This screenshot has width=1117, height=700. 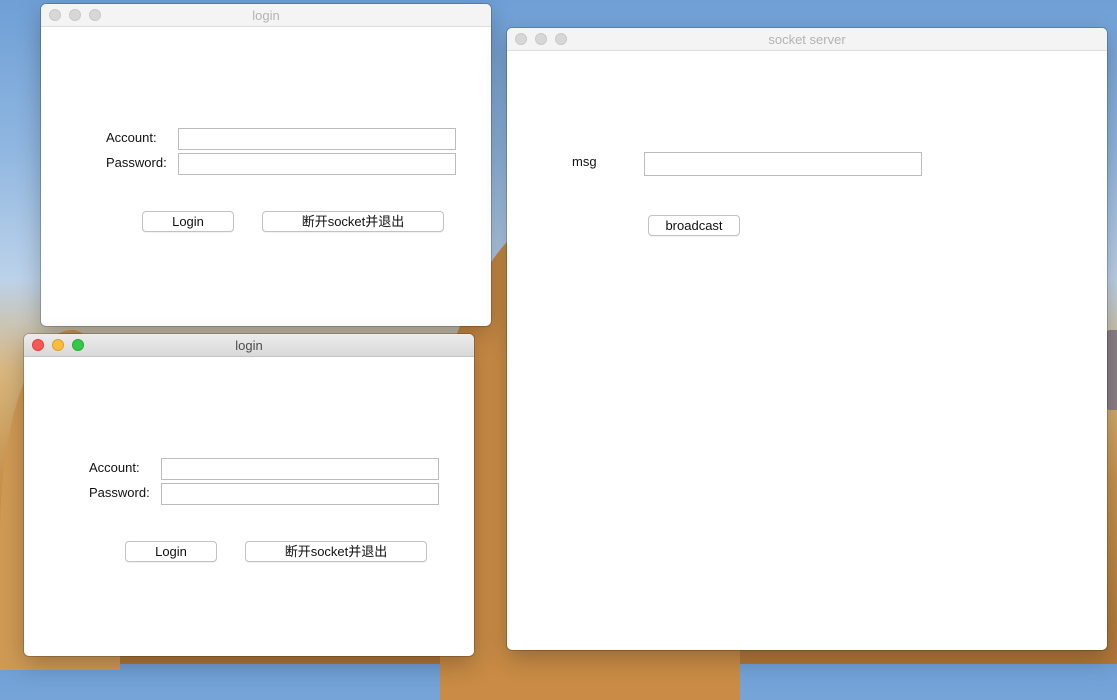 What do you see at coordinates (694, 225) in the screenshot?
I see `broadcast-button: broadcast` at bounding box center [694, 225].